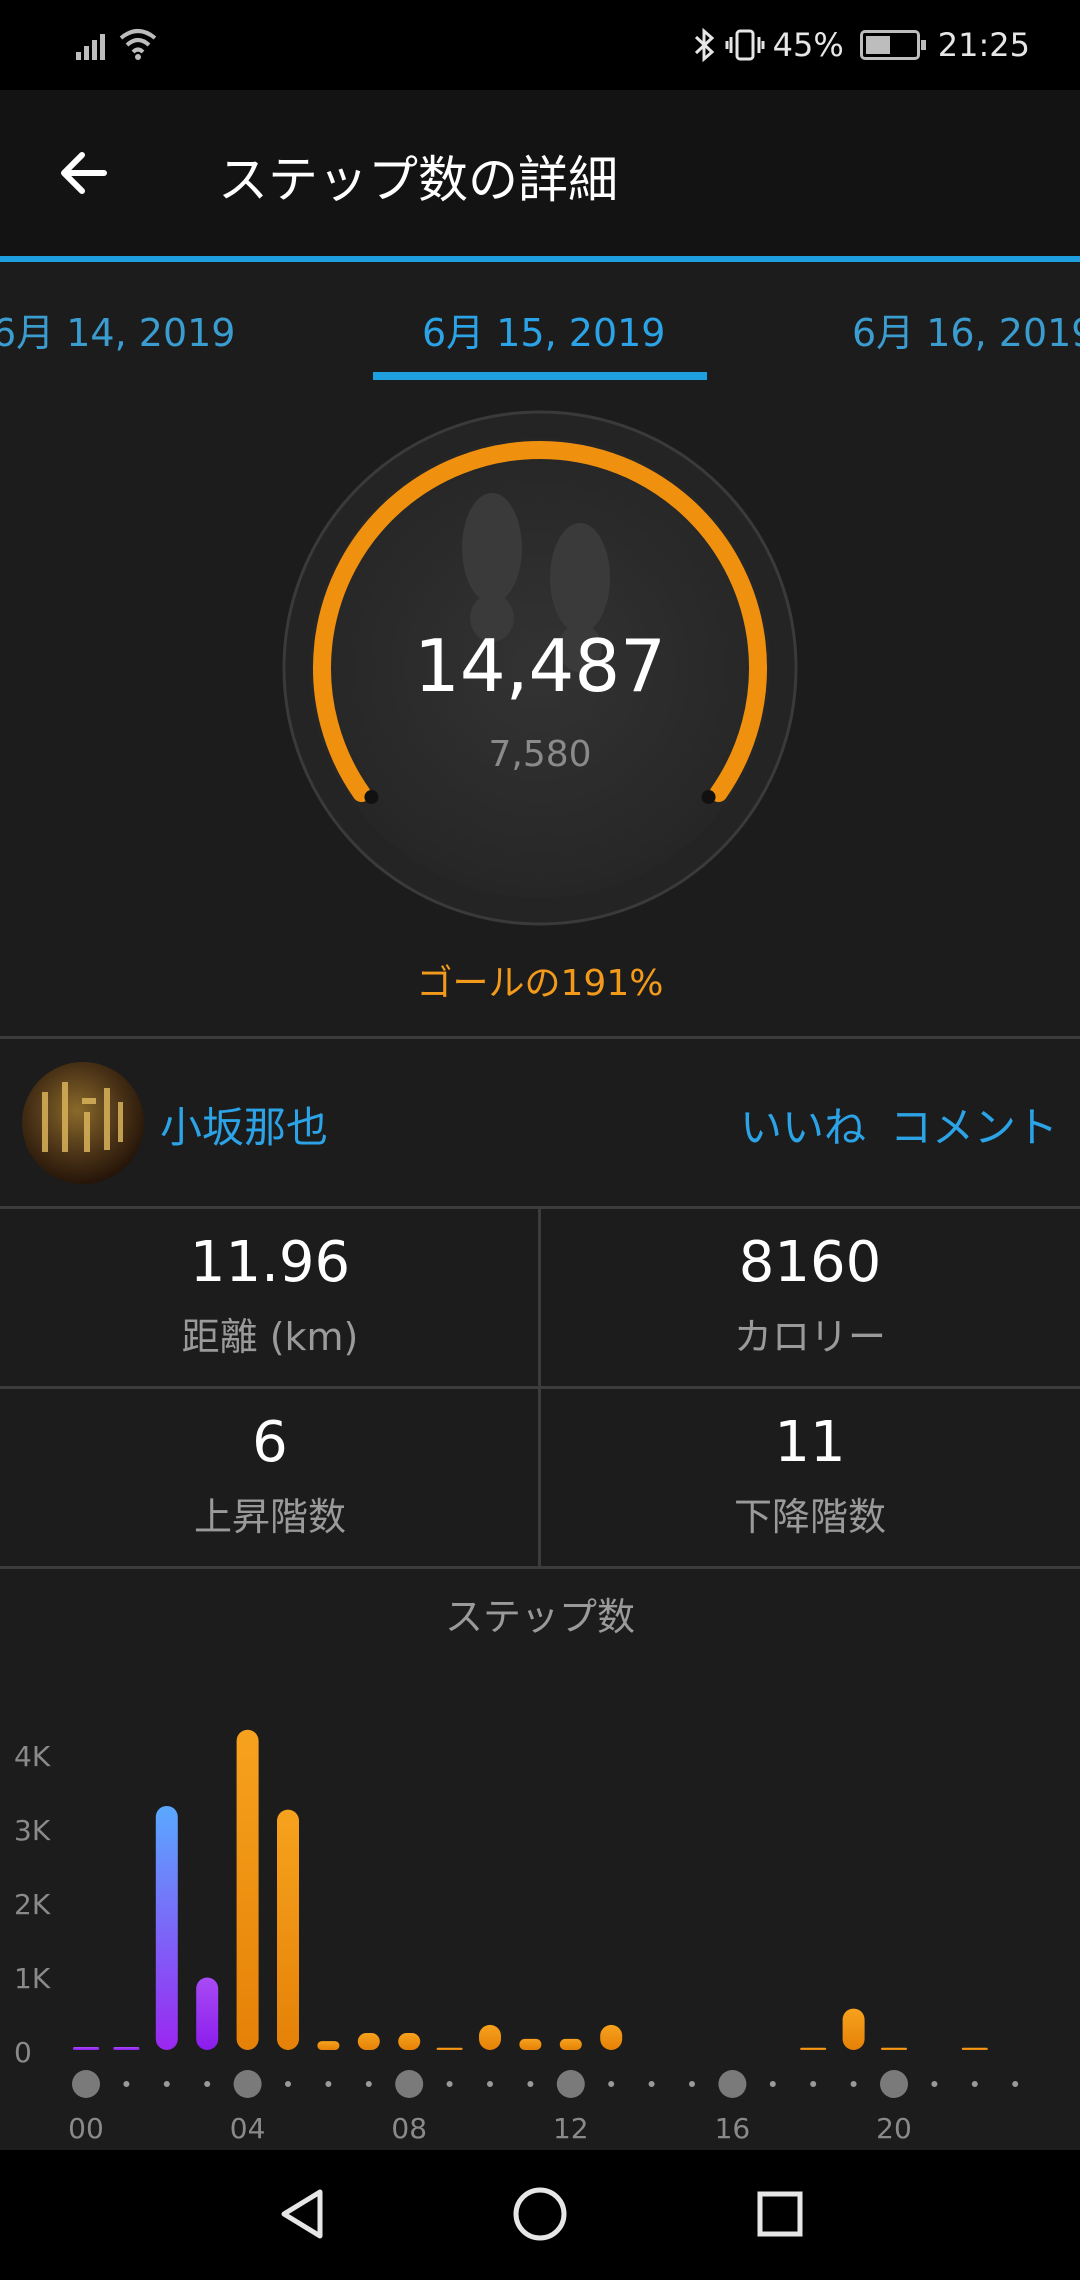  I want to click on x-tick-label: 04, so click(248, 2128).